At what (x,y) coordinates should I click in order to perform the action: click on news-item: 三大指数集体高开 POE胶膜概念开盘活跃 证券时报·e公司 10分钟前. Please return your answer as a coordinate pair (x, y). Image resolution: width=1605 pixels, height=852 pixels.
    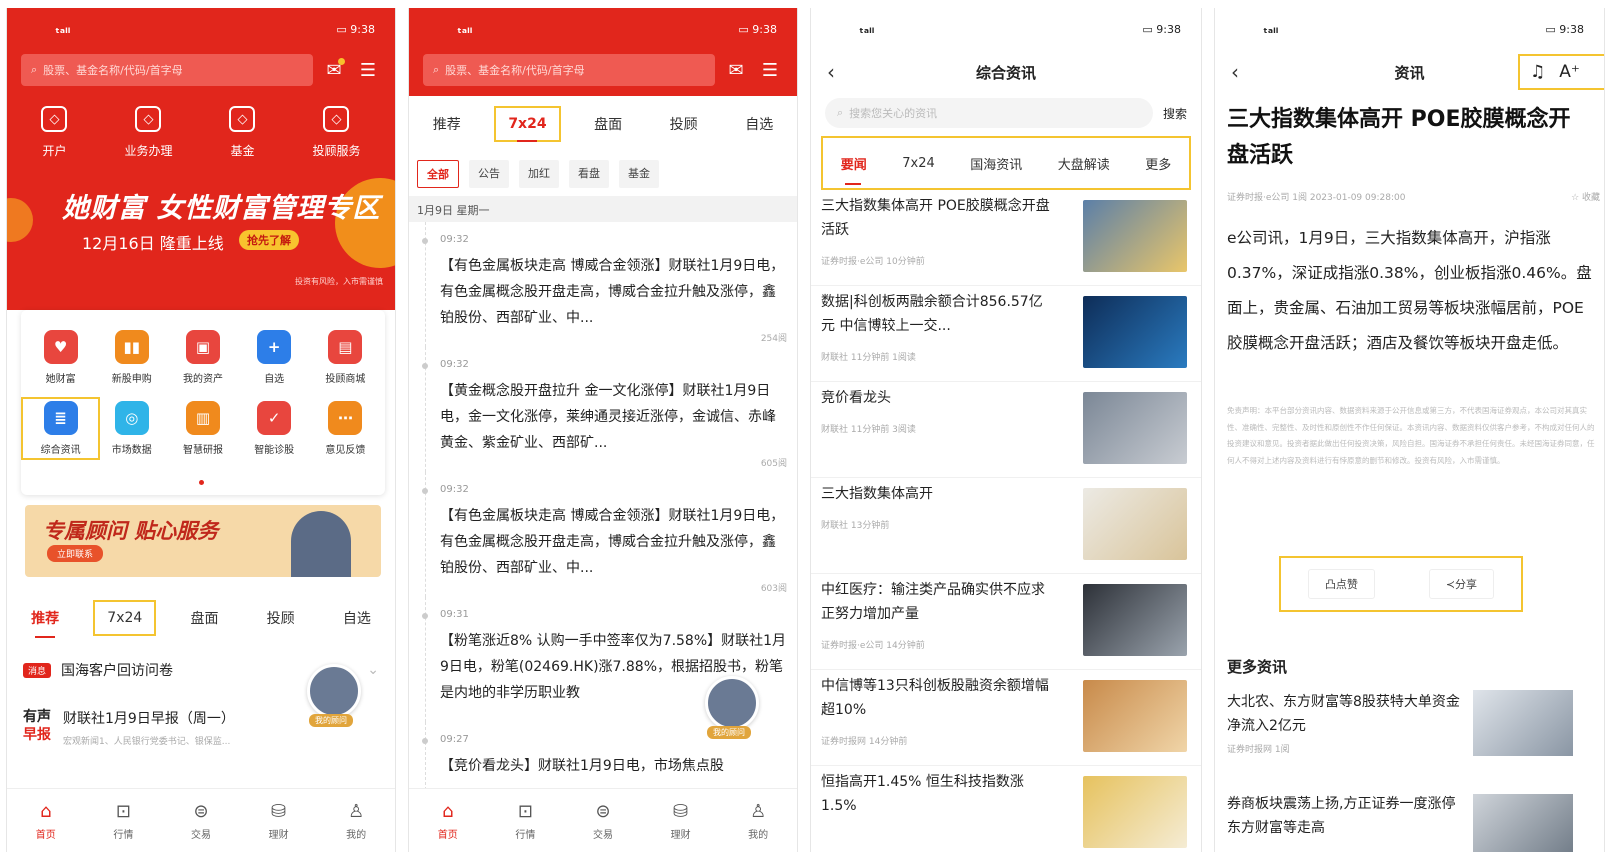
    Looking at the image, I should click on (1006, 238).